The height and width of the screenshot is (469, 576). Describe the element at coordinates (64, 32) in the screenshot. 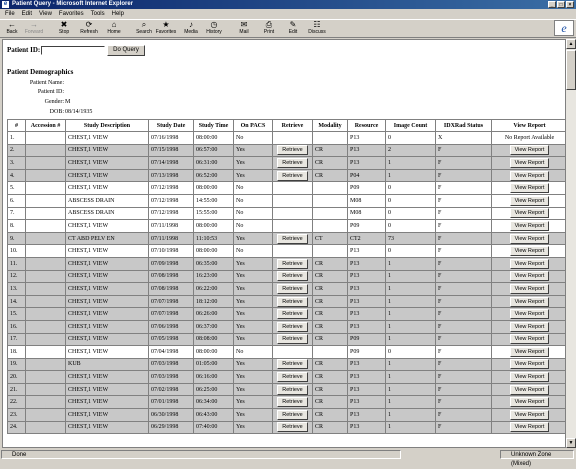

I see `toolbar-label: Stop` at that location.